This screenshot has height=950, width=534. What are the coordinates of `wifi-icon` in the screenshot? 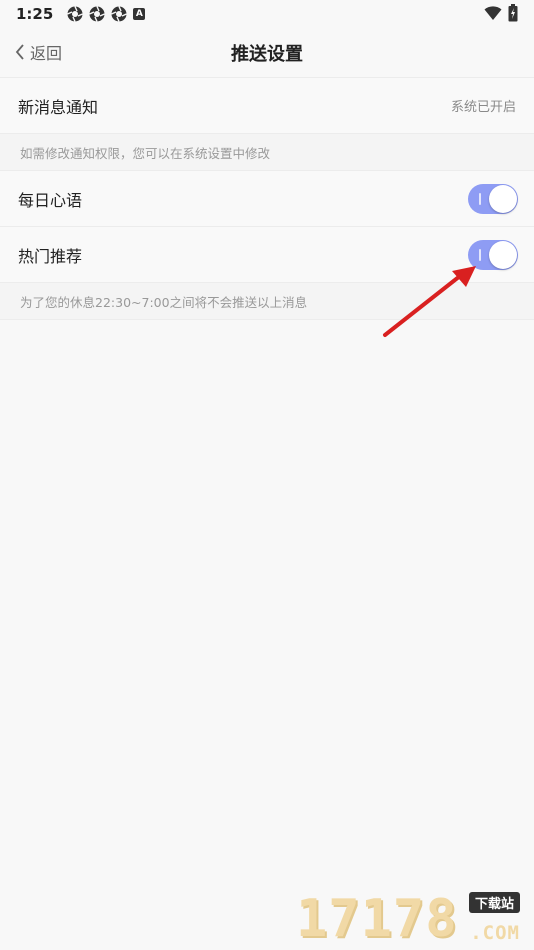 It's located at (493, 13).